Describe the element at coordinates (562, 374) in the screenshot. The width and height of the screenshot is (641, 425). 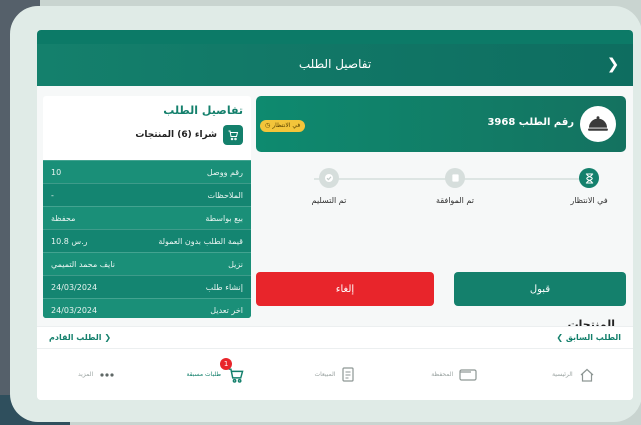
I see `nav-item-label: الرئيسية` at that location.